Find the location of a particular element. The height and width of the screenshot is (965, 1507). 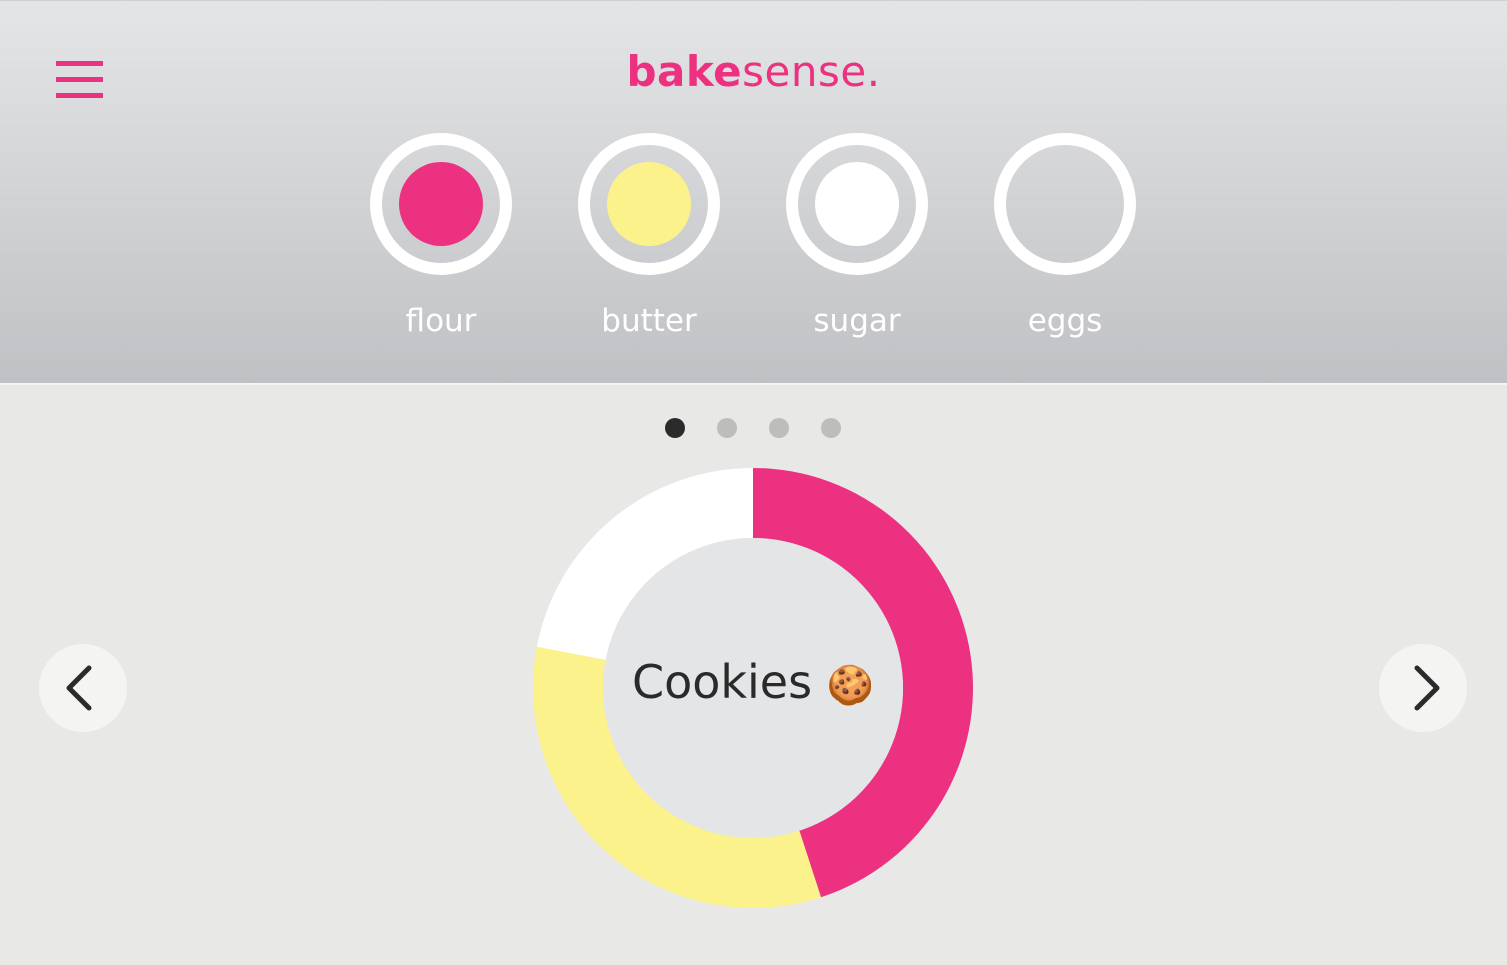

chevron-left-icon is located at coordinates (79, 688).